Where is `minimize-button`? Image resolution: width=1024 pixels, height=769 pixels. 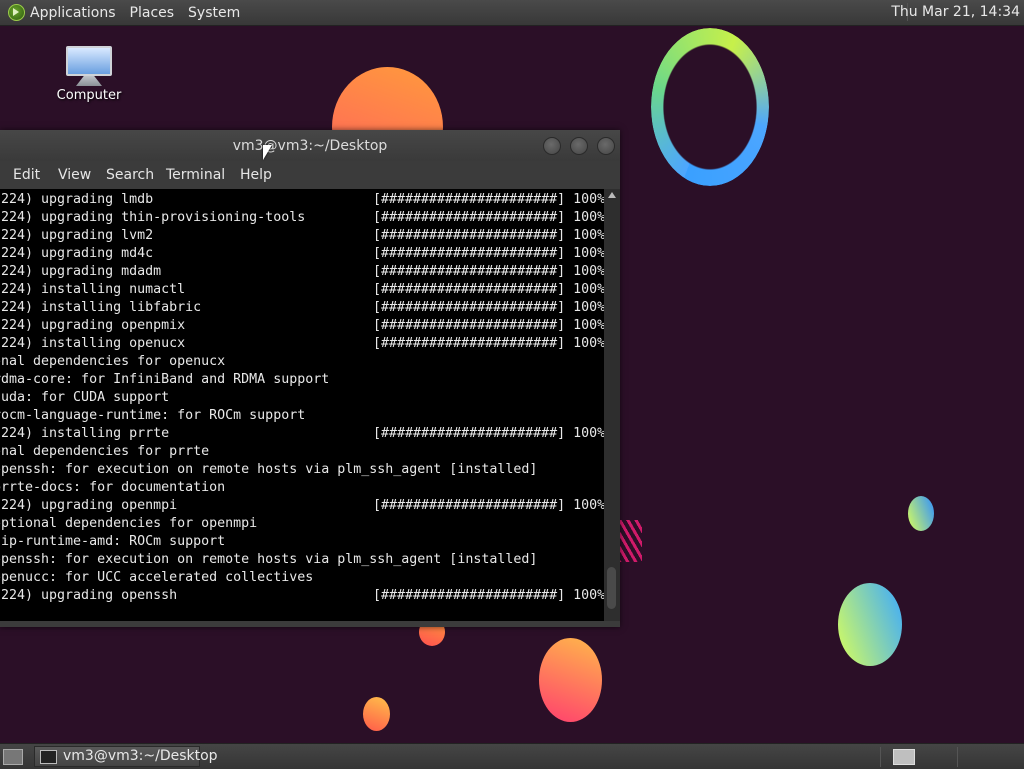 minimize-button is located at coordinates (552, 146).